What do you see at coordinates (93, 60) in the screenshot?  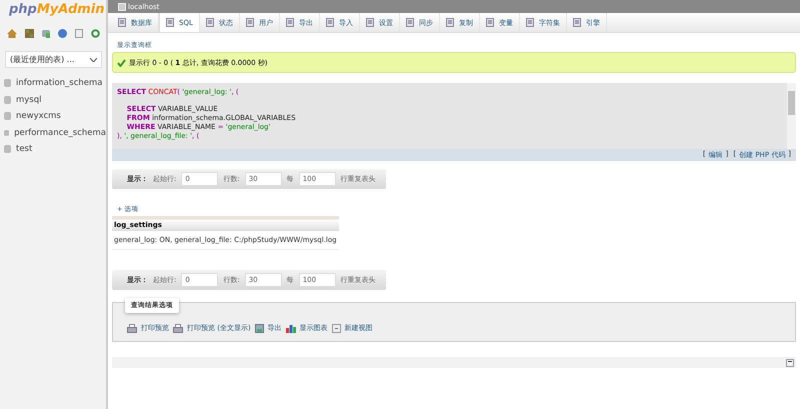 I see `caret-icon` at bounding box center [93, 60].